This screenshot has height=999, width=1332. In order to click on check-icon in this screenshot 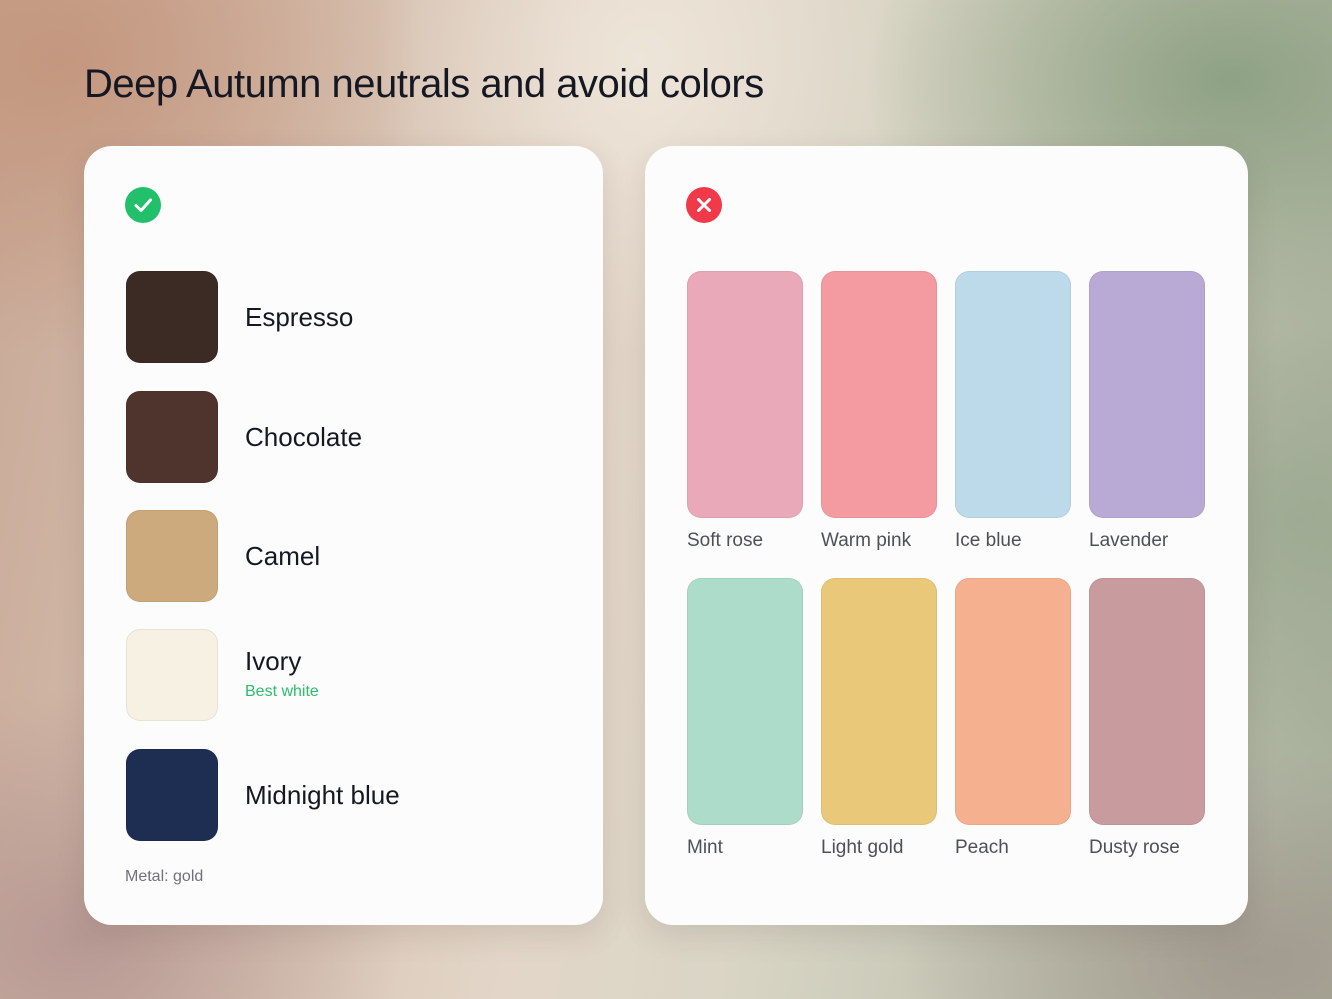, I will do `click(143, 205)`.